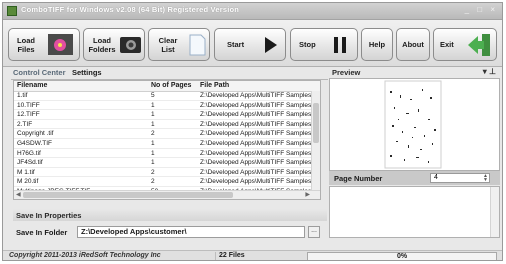  I want to click on save-properties-header: Save In Properties, so click(170, 215).